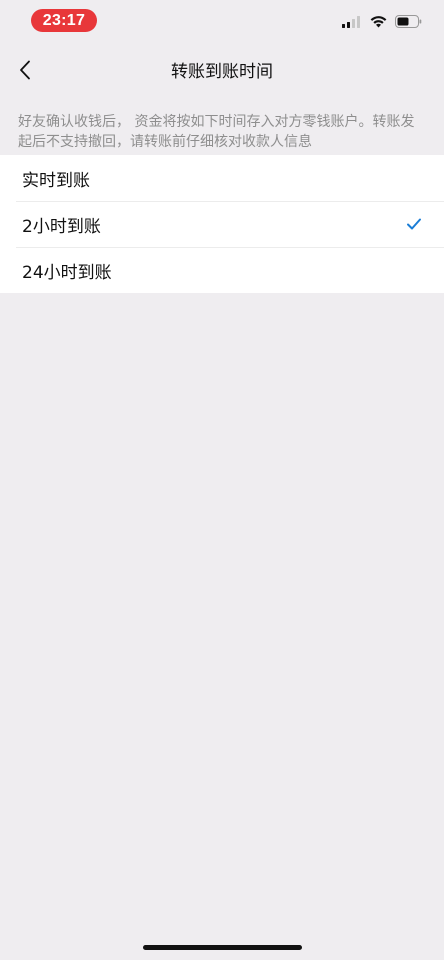  Describe the element at coordinates (222, 178) in the screenshot. I see `option-realtime: 实时到账` at that location.